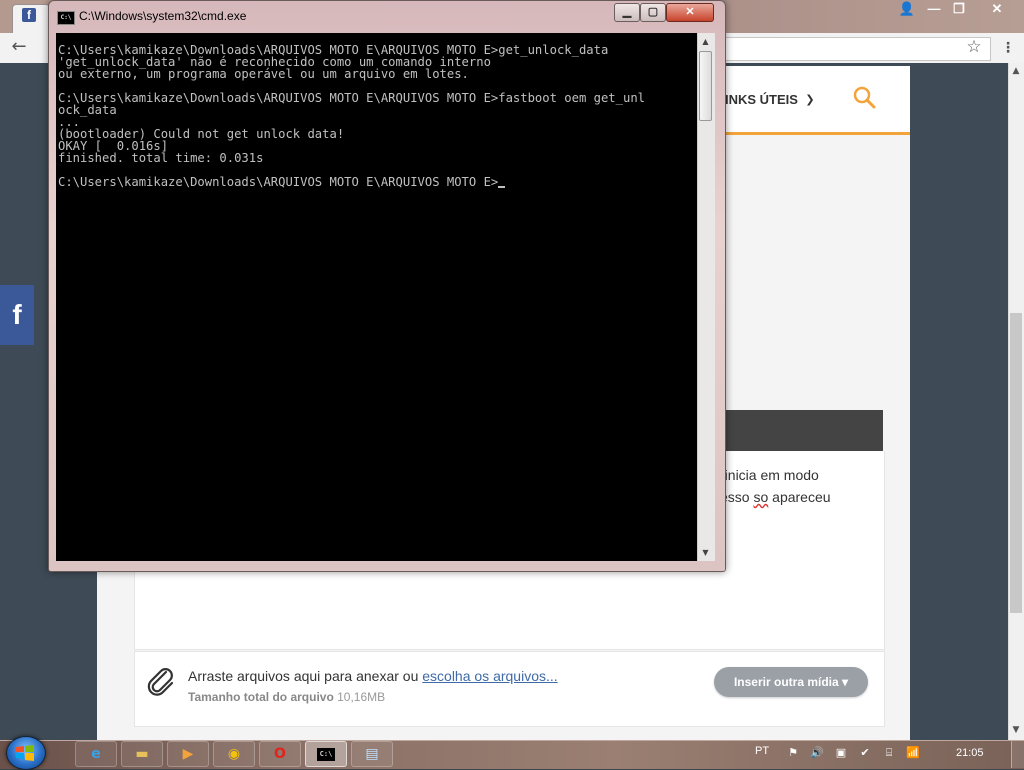  Describe the element at coordinates (1008, 48) in the screenshot. I see `chrome-menu-icon: ⋮` at that location.